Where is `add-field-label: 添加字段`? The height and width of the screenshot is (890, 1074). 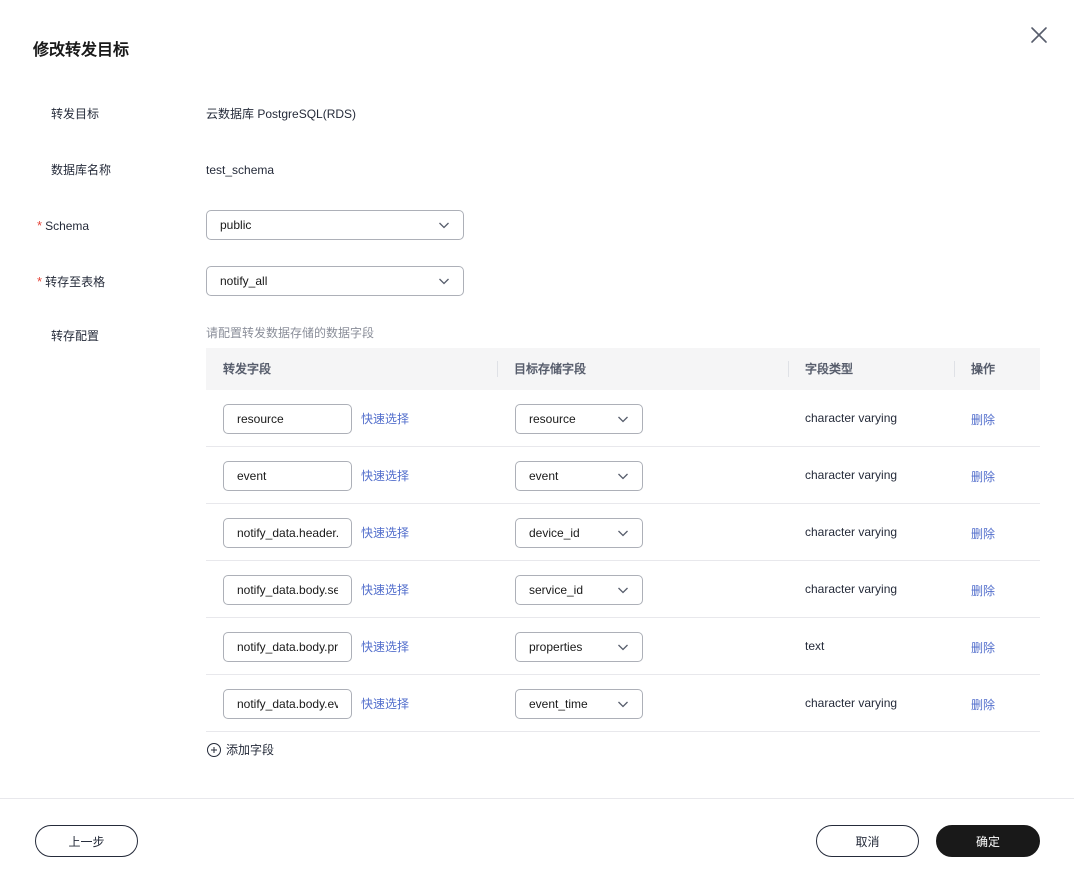 add-field-label: 添加字段 is located at coordinates (250, 750).